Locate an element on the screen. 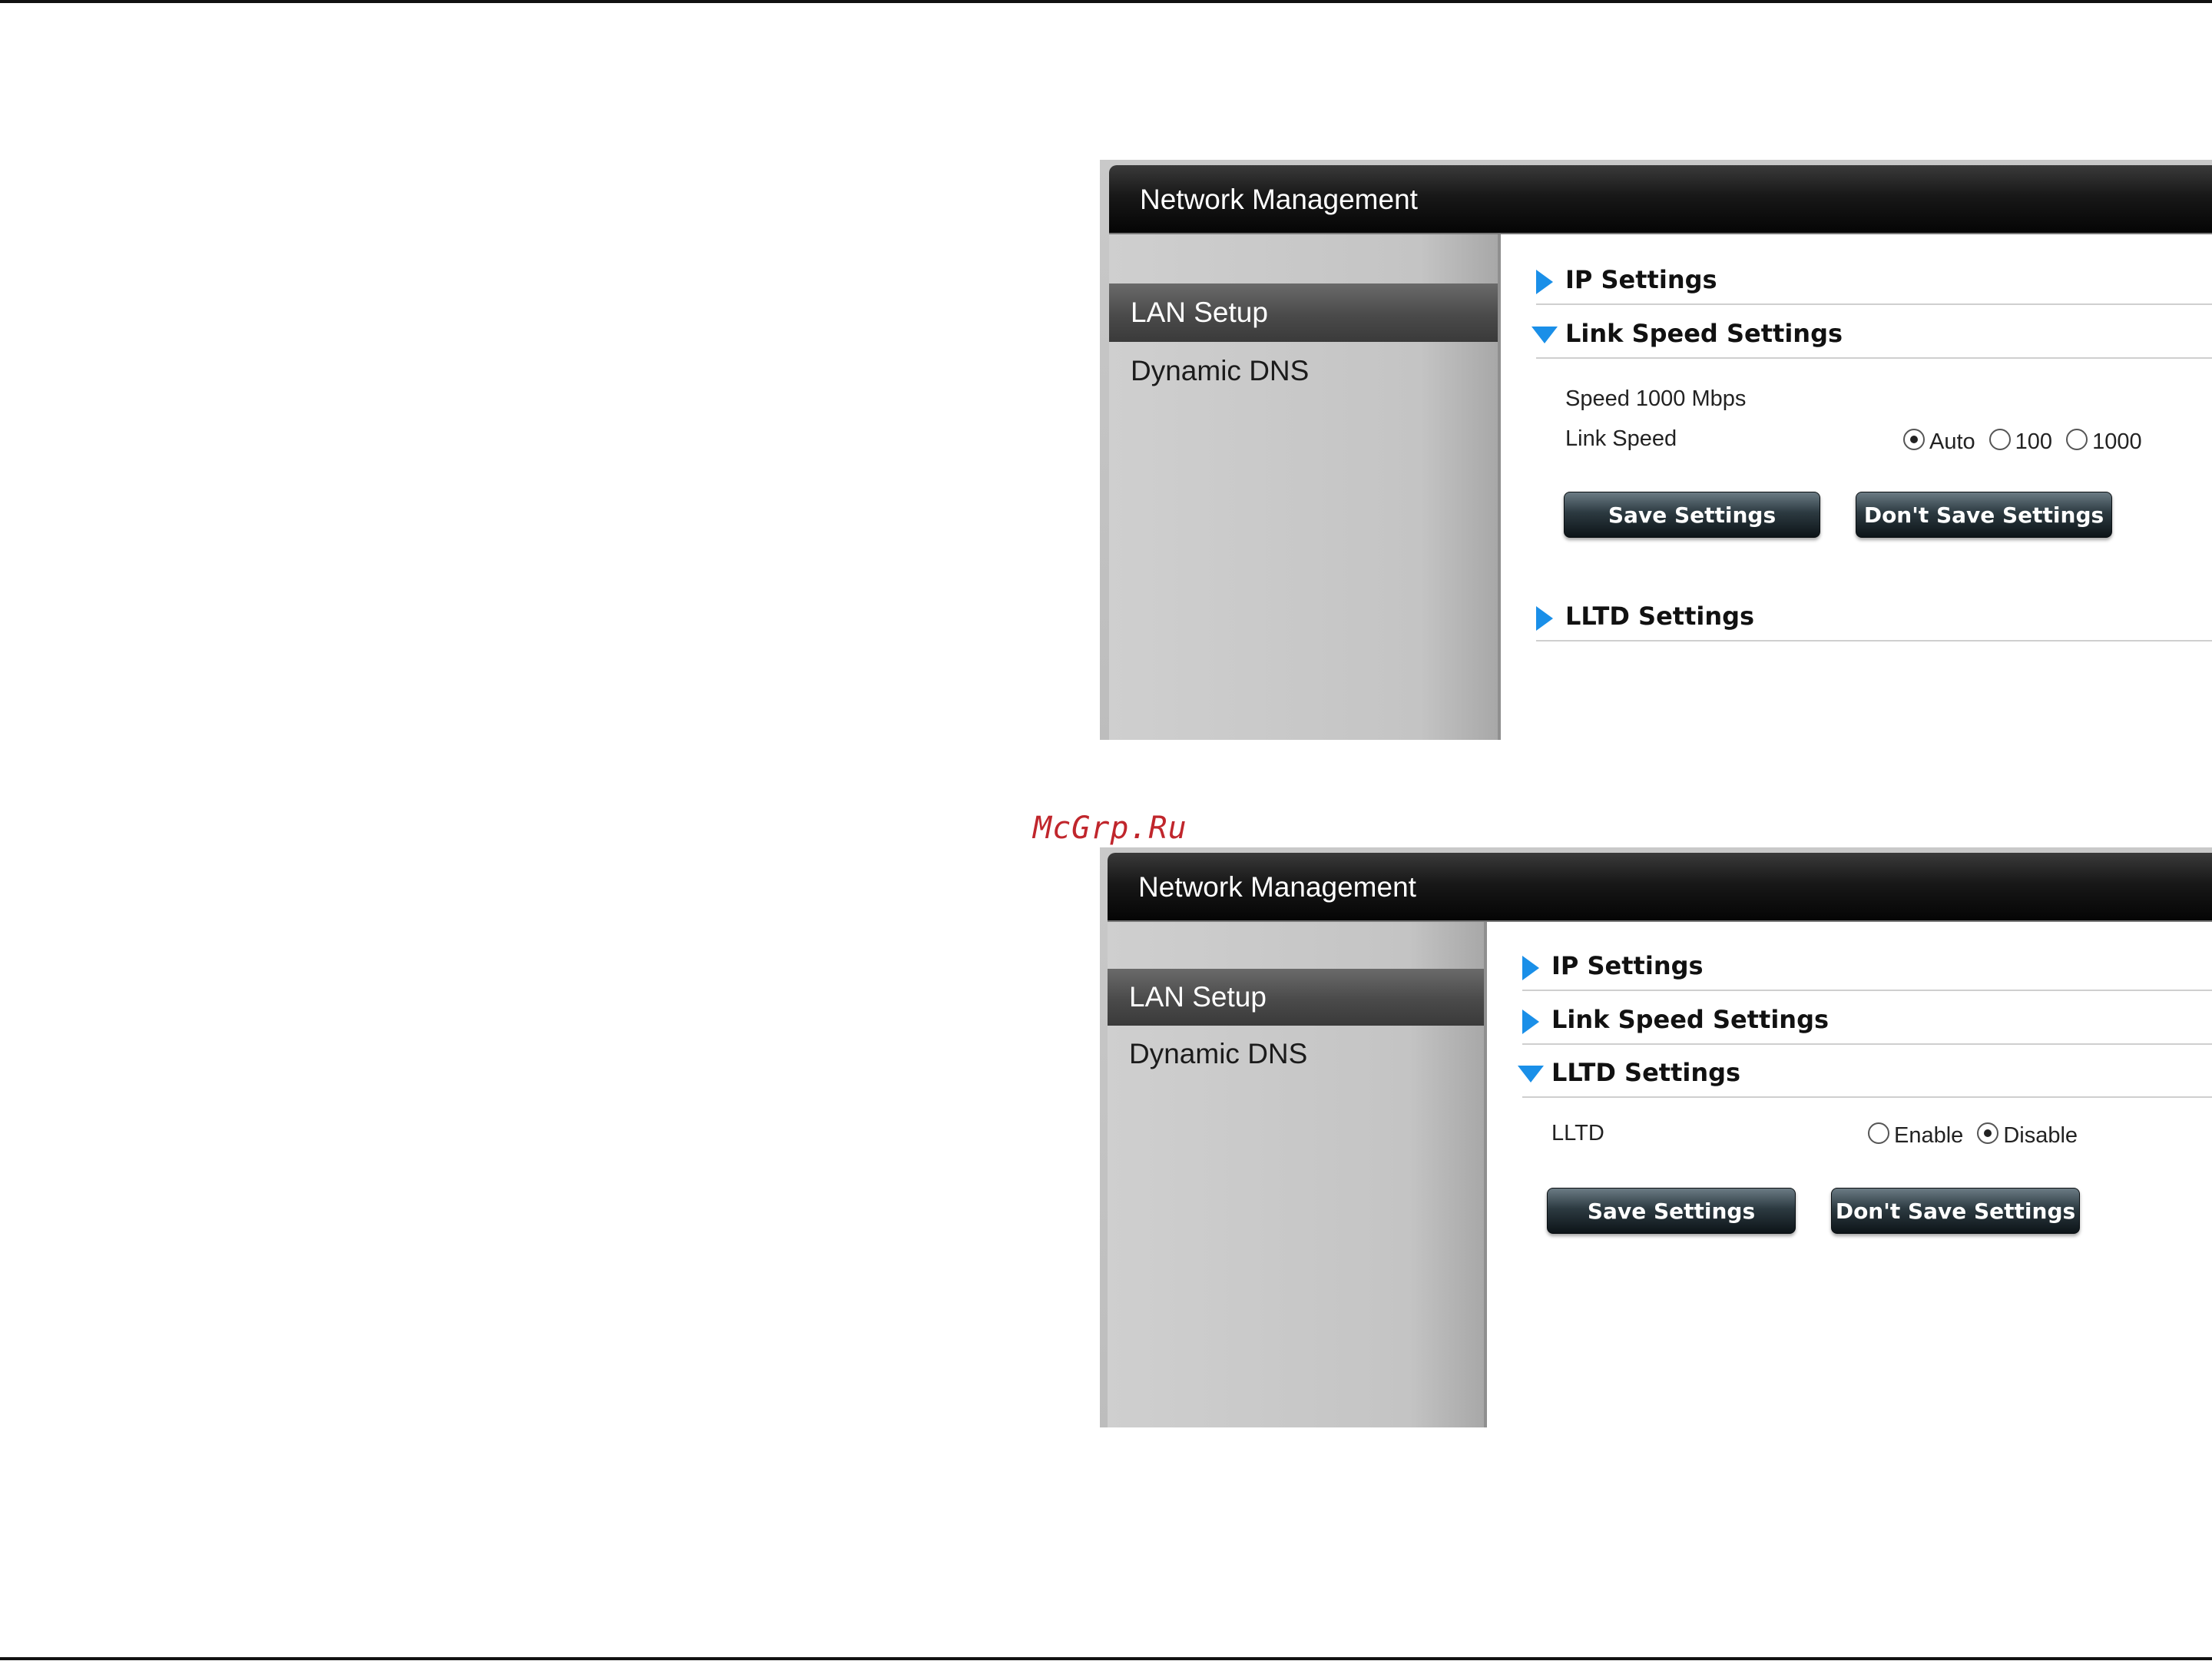 The height and width of the screenshot is (1661, 2212). radio-label-disable: Disable is located at coordinates (2041, 1135).